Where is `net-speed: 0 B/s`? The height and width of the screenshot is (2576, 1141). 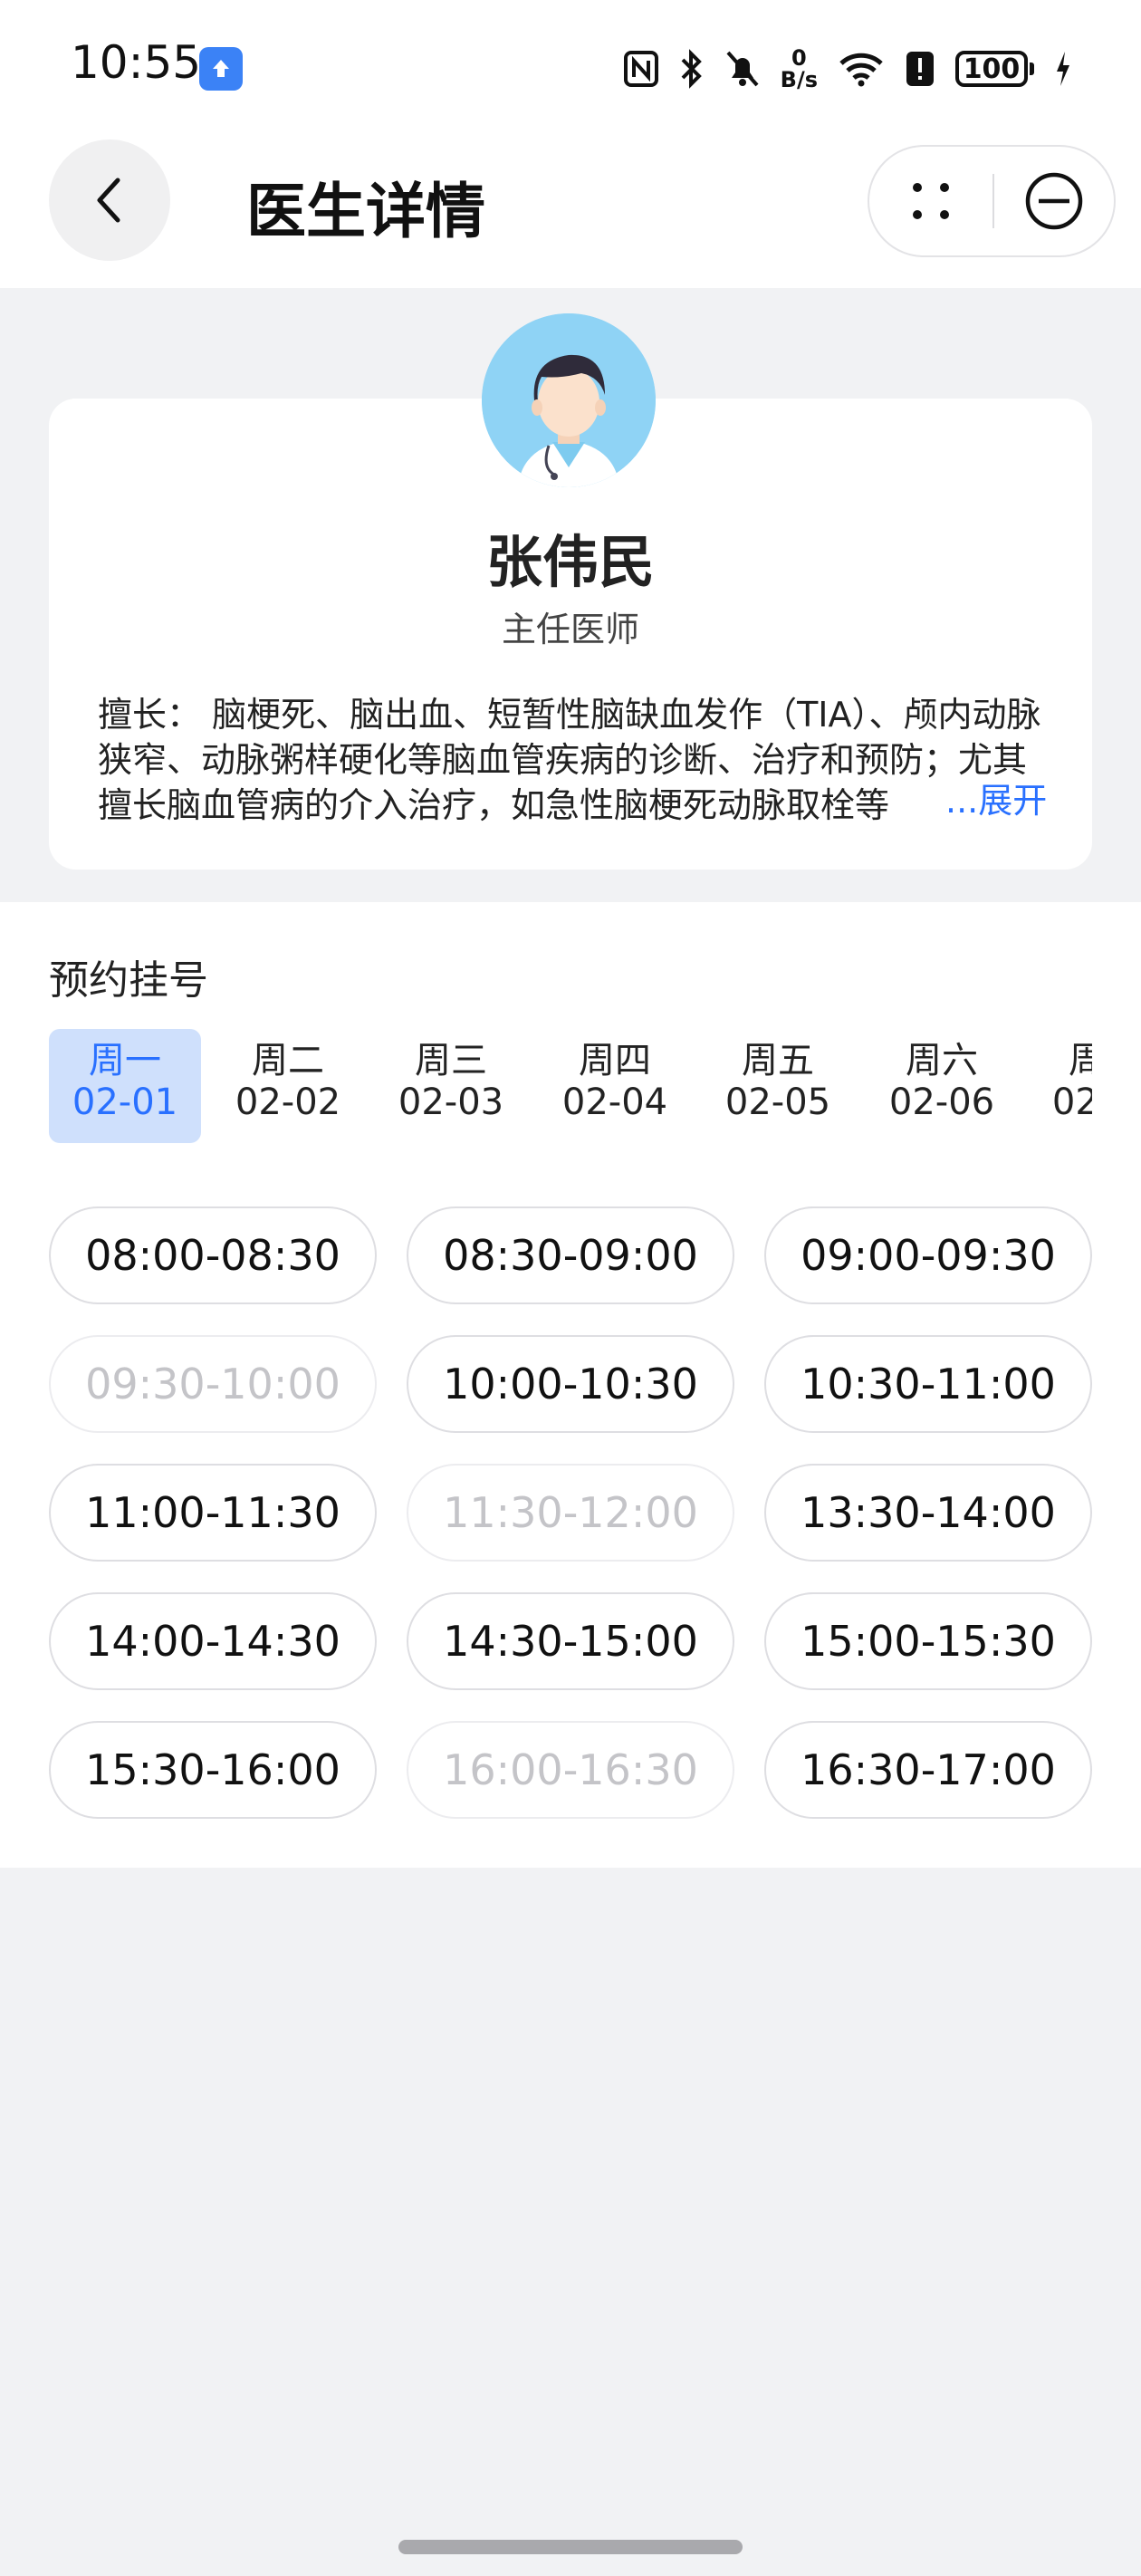
net-speed: 0 B/s is located at coordinates (799, 69).